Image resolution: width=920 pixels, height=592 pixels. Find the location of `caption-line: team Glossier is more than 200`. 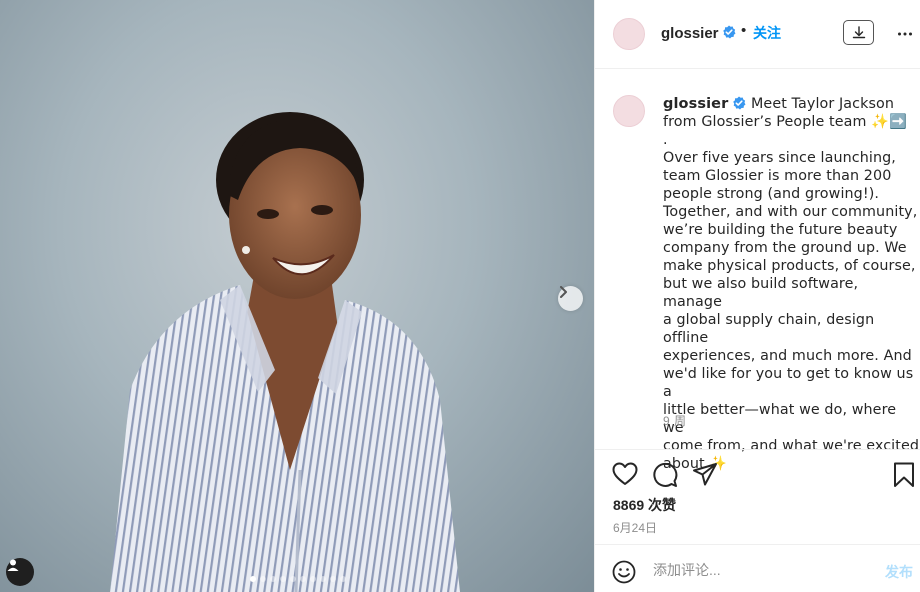

caption-line: team Glossier is more than 200 is located at coordinates (777, 176).